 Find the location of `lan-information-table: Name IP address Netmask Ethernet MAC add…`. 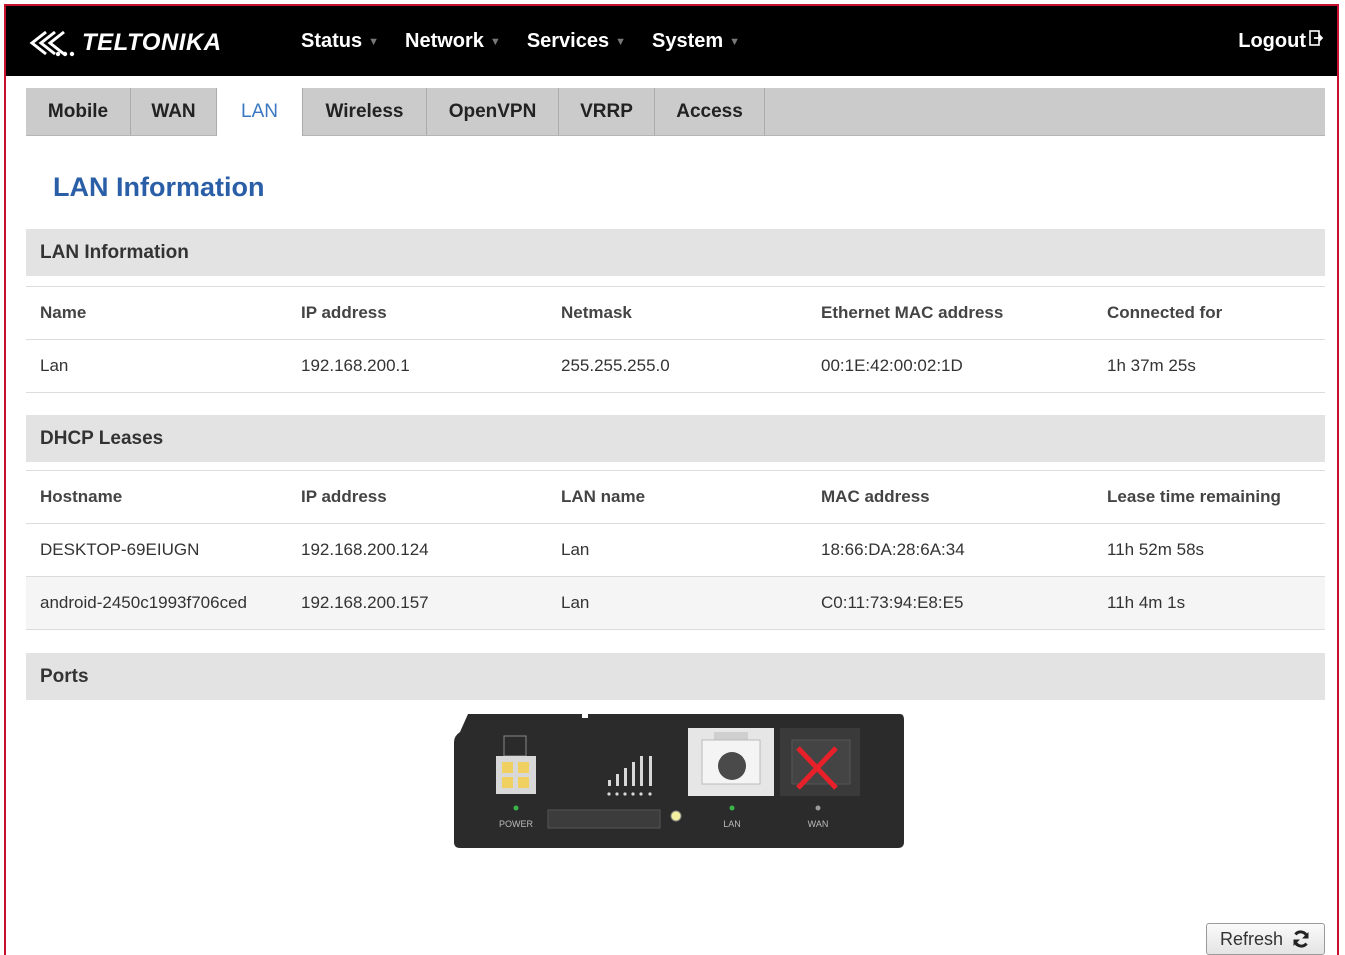

lan-information-table: Name IP address Netmask Ethernet MAC add… is located at coordinates (675, 339).